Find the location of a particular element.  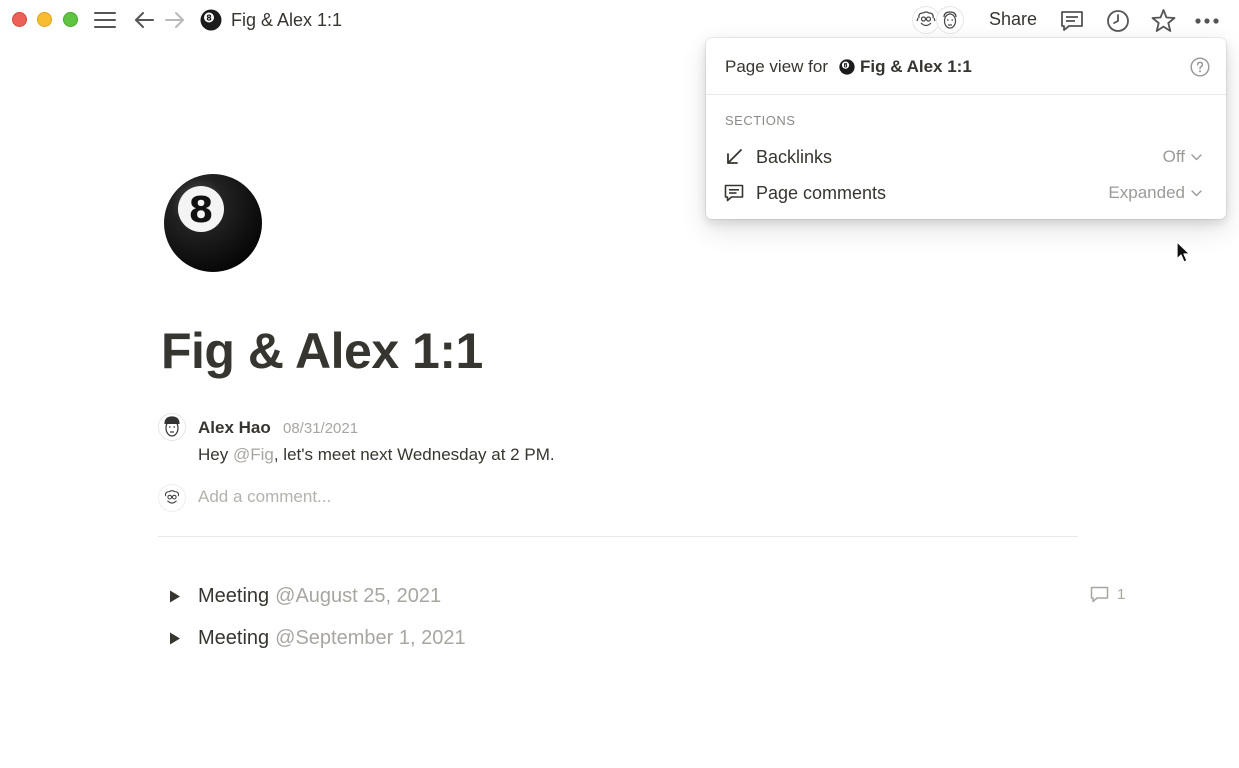

comment-text-before: Hey is located at coordinates (215, 454).